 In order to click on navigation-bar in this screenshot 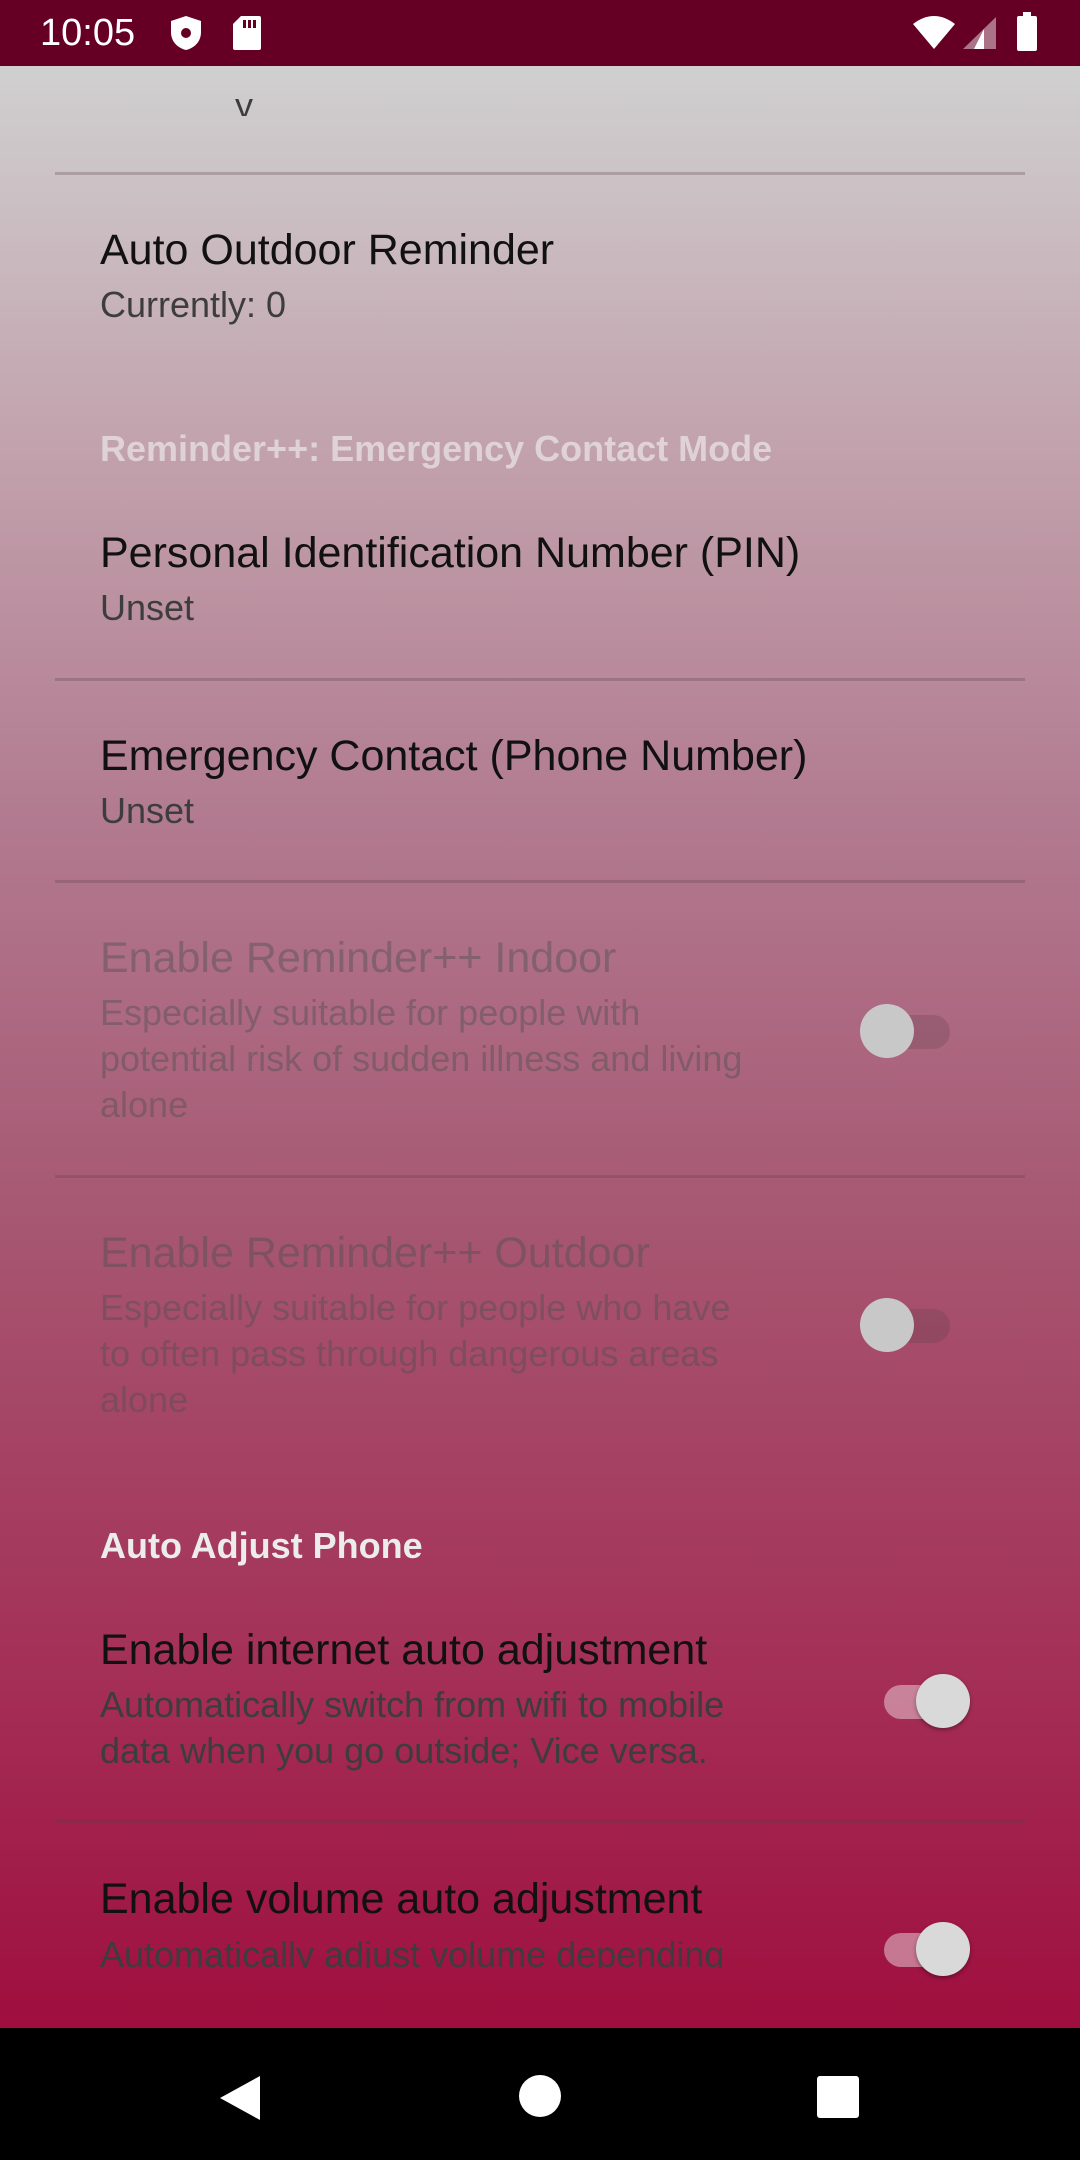, I will do `click(540, 2094)`.